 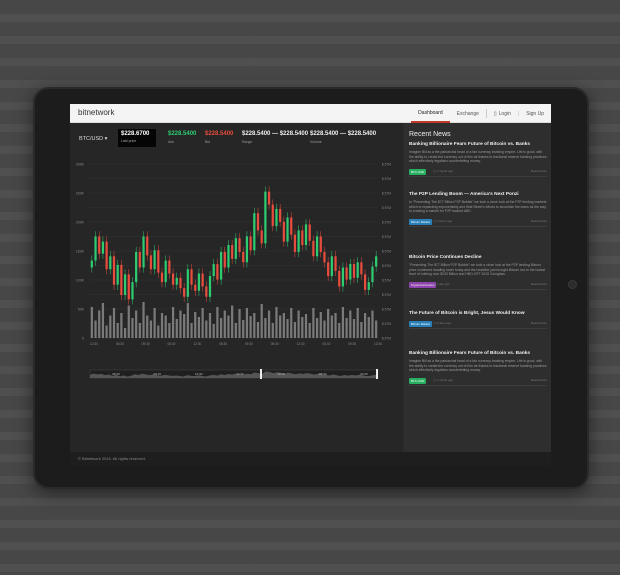 I want to click on y-axis-label-left: 150K, so click(x=80, y=252).